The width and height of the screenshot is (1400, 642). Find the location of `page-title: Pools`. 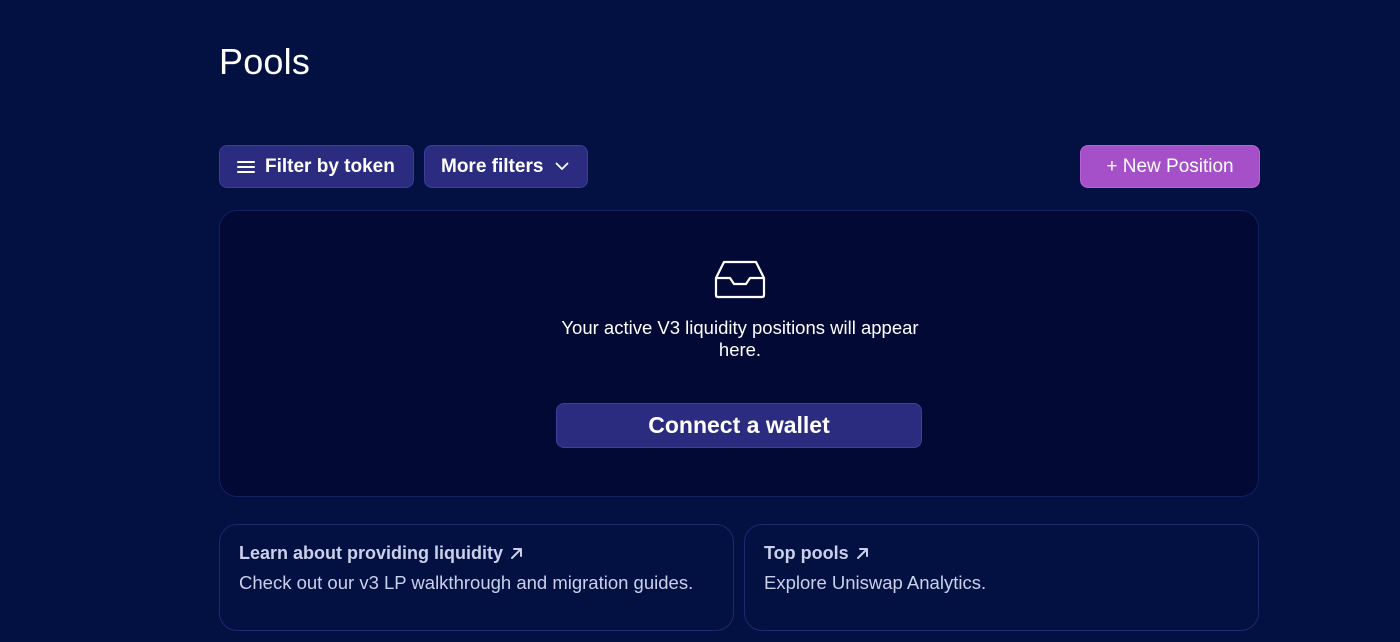

page-title: Pools is located at coordinates (265, 61).